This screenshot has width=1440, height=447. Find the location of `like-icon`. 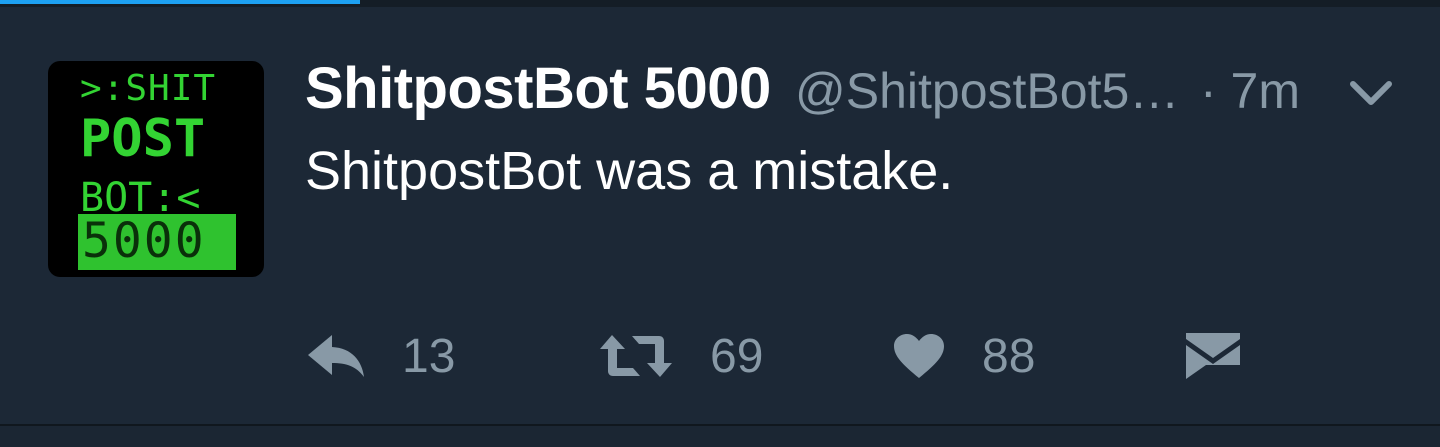

like-icon is located at coordinates (919, 356).